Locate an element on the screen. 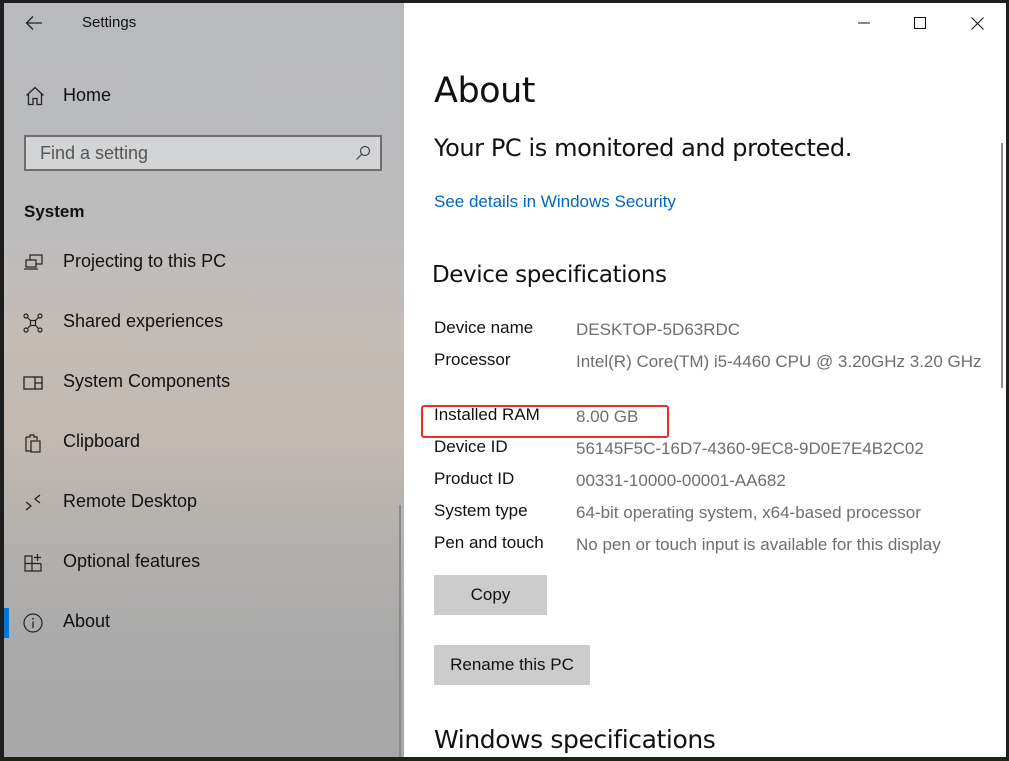  sidebar-item-about: About is located at coordinates (204, 623).